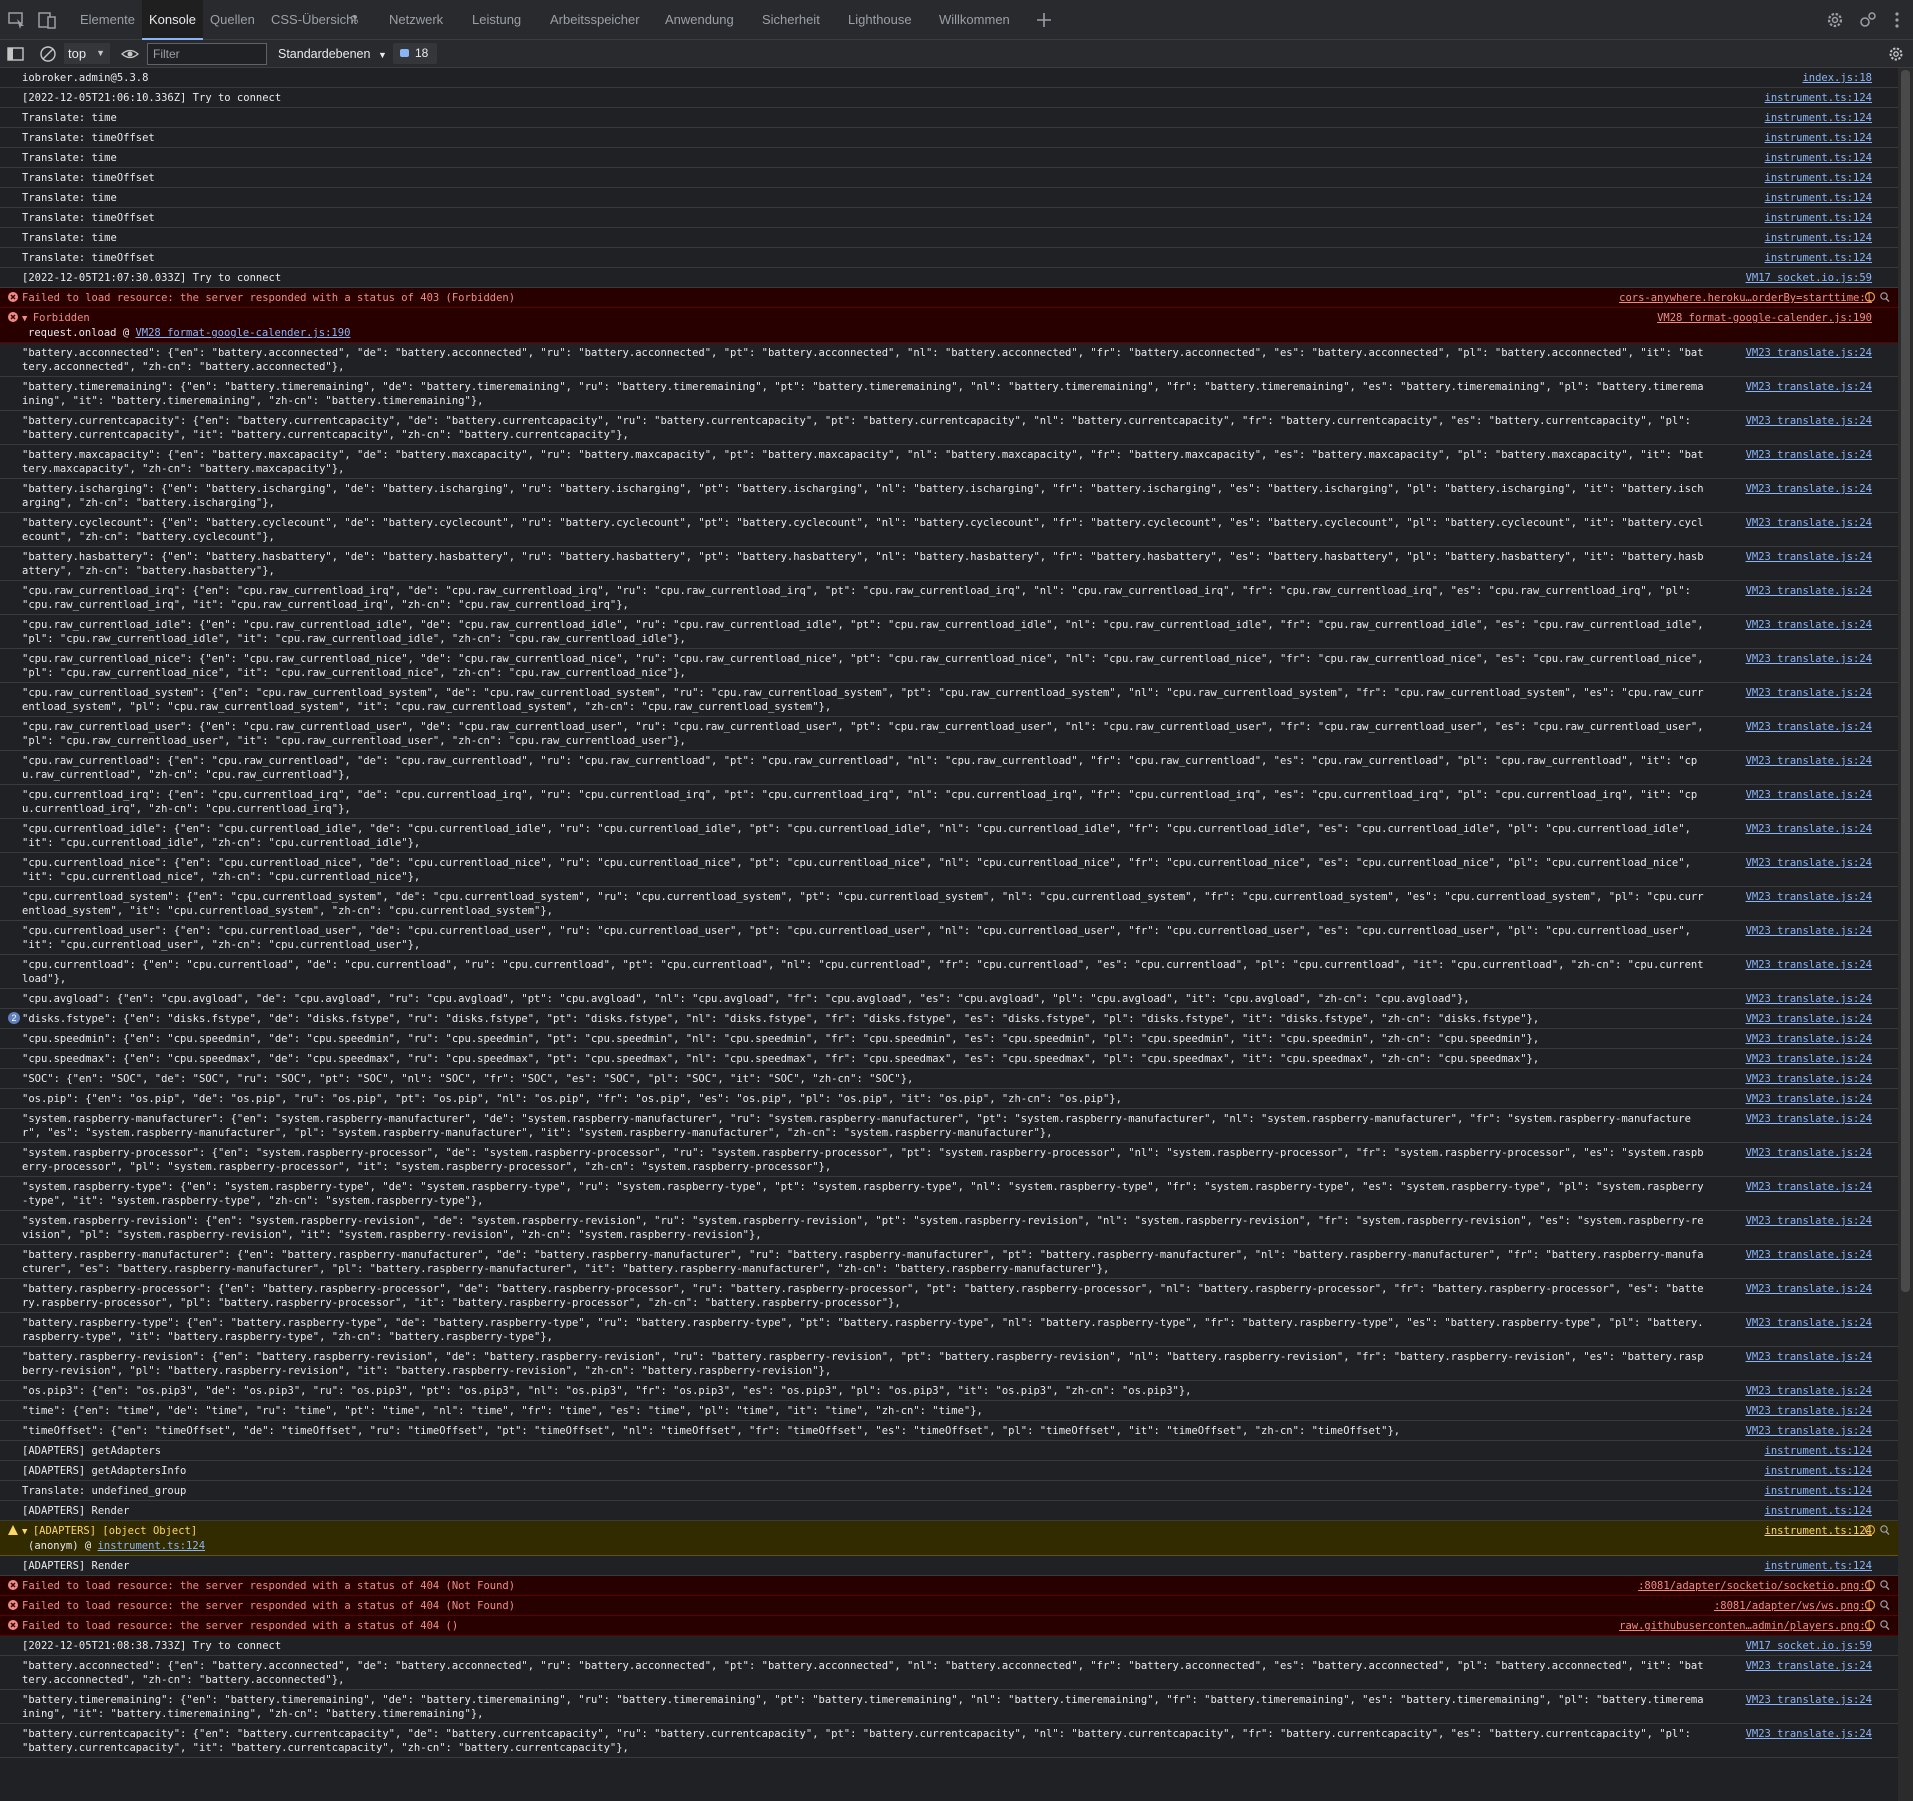 The width and height of the screenshot is (1913, 1801). Describe the element at coordinates (1905, 681) in the screenshot. I see `console-scrollbar-thumb` at that location.